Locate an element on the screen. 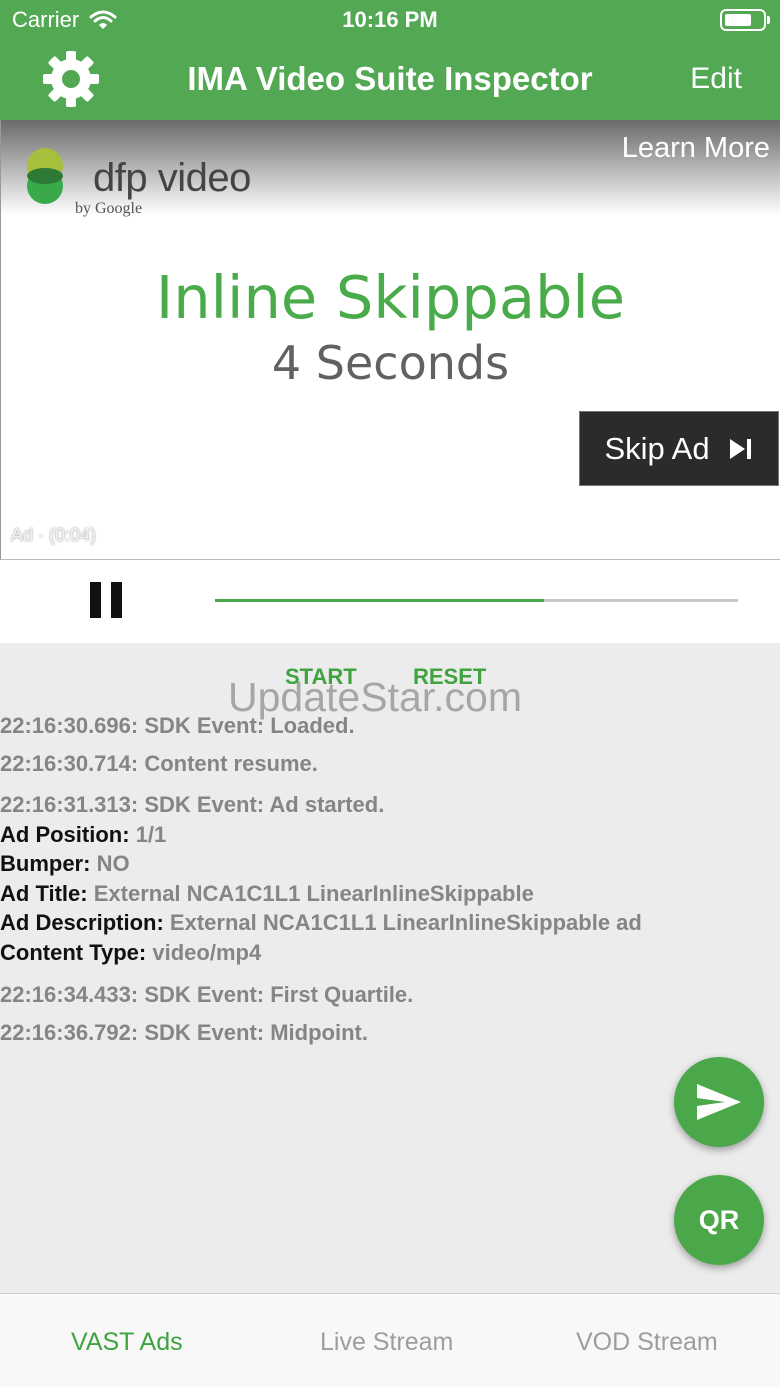 This screenshot has width=780, height=1387. send-button is located at coordinates (719, 1102).